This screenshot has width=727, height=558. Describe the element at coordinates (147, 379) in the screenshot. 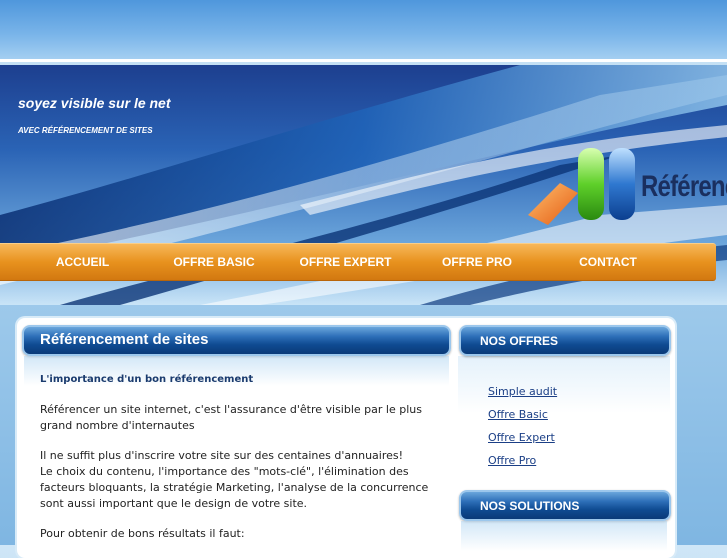

I see `content-heading: L'importance d'un bon référencement` at that location.